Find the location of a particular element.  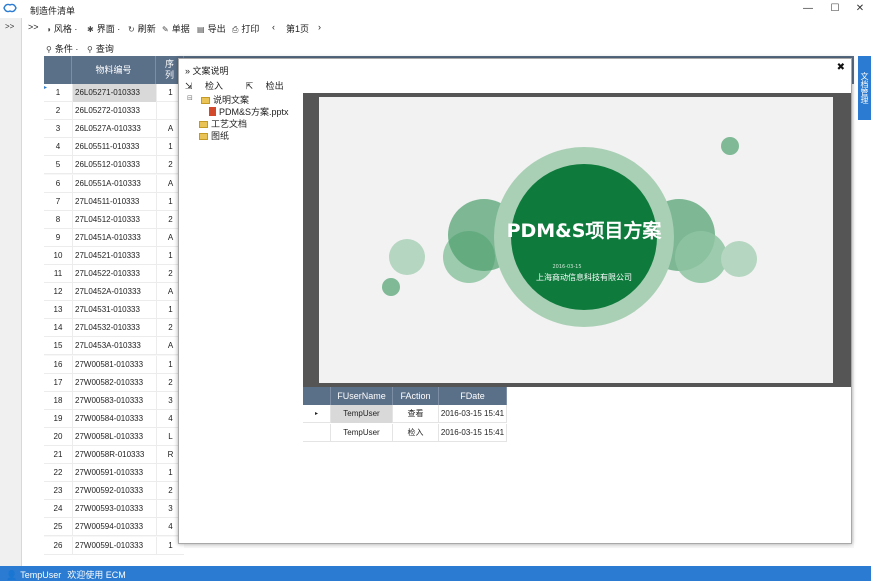

material-code-cell: 26L05271-010333 is located at coordinates (114, 93).